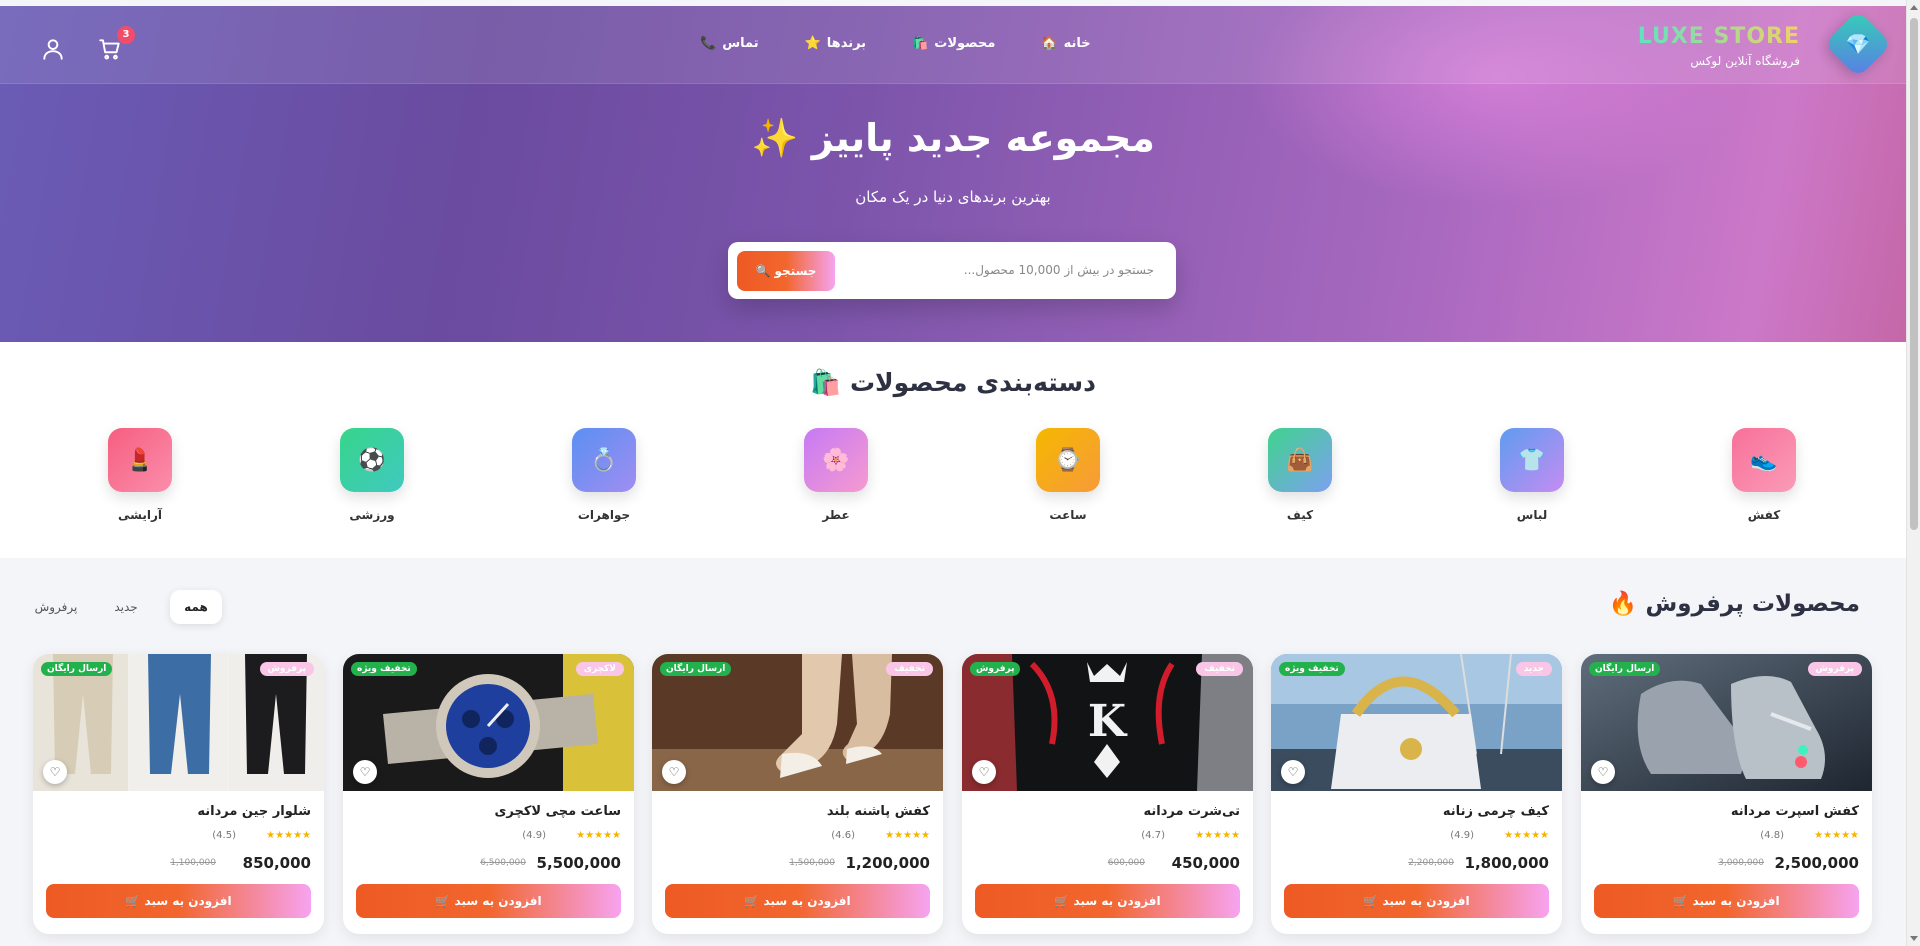 This screenshot has height=946, width=1920. I want to click on hero-title: مجموعه جدید پاییز ✨, so click(953, 138).